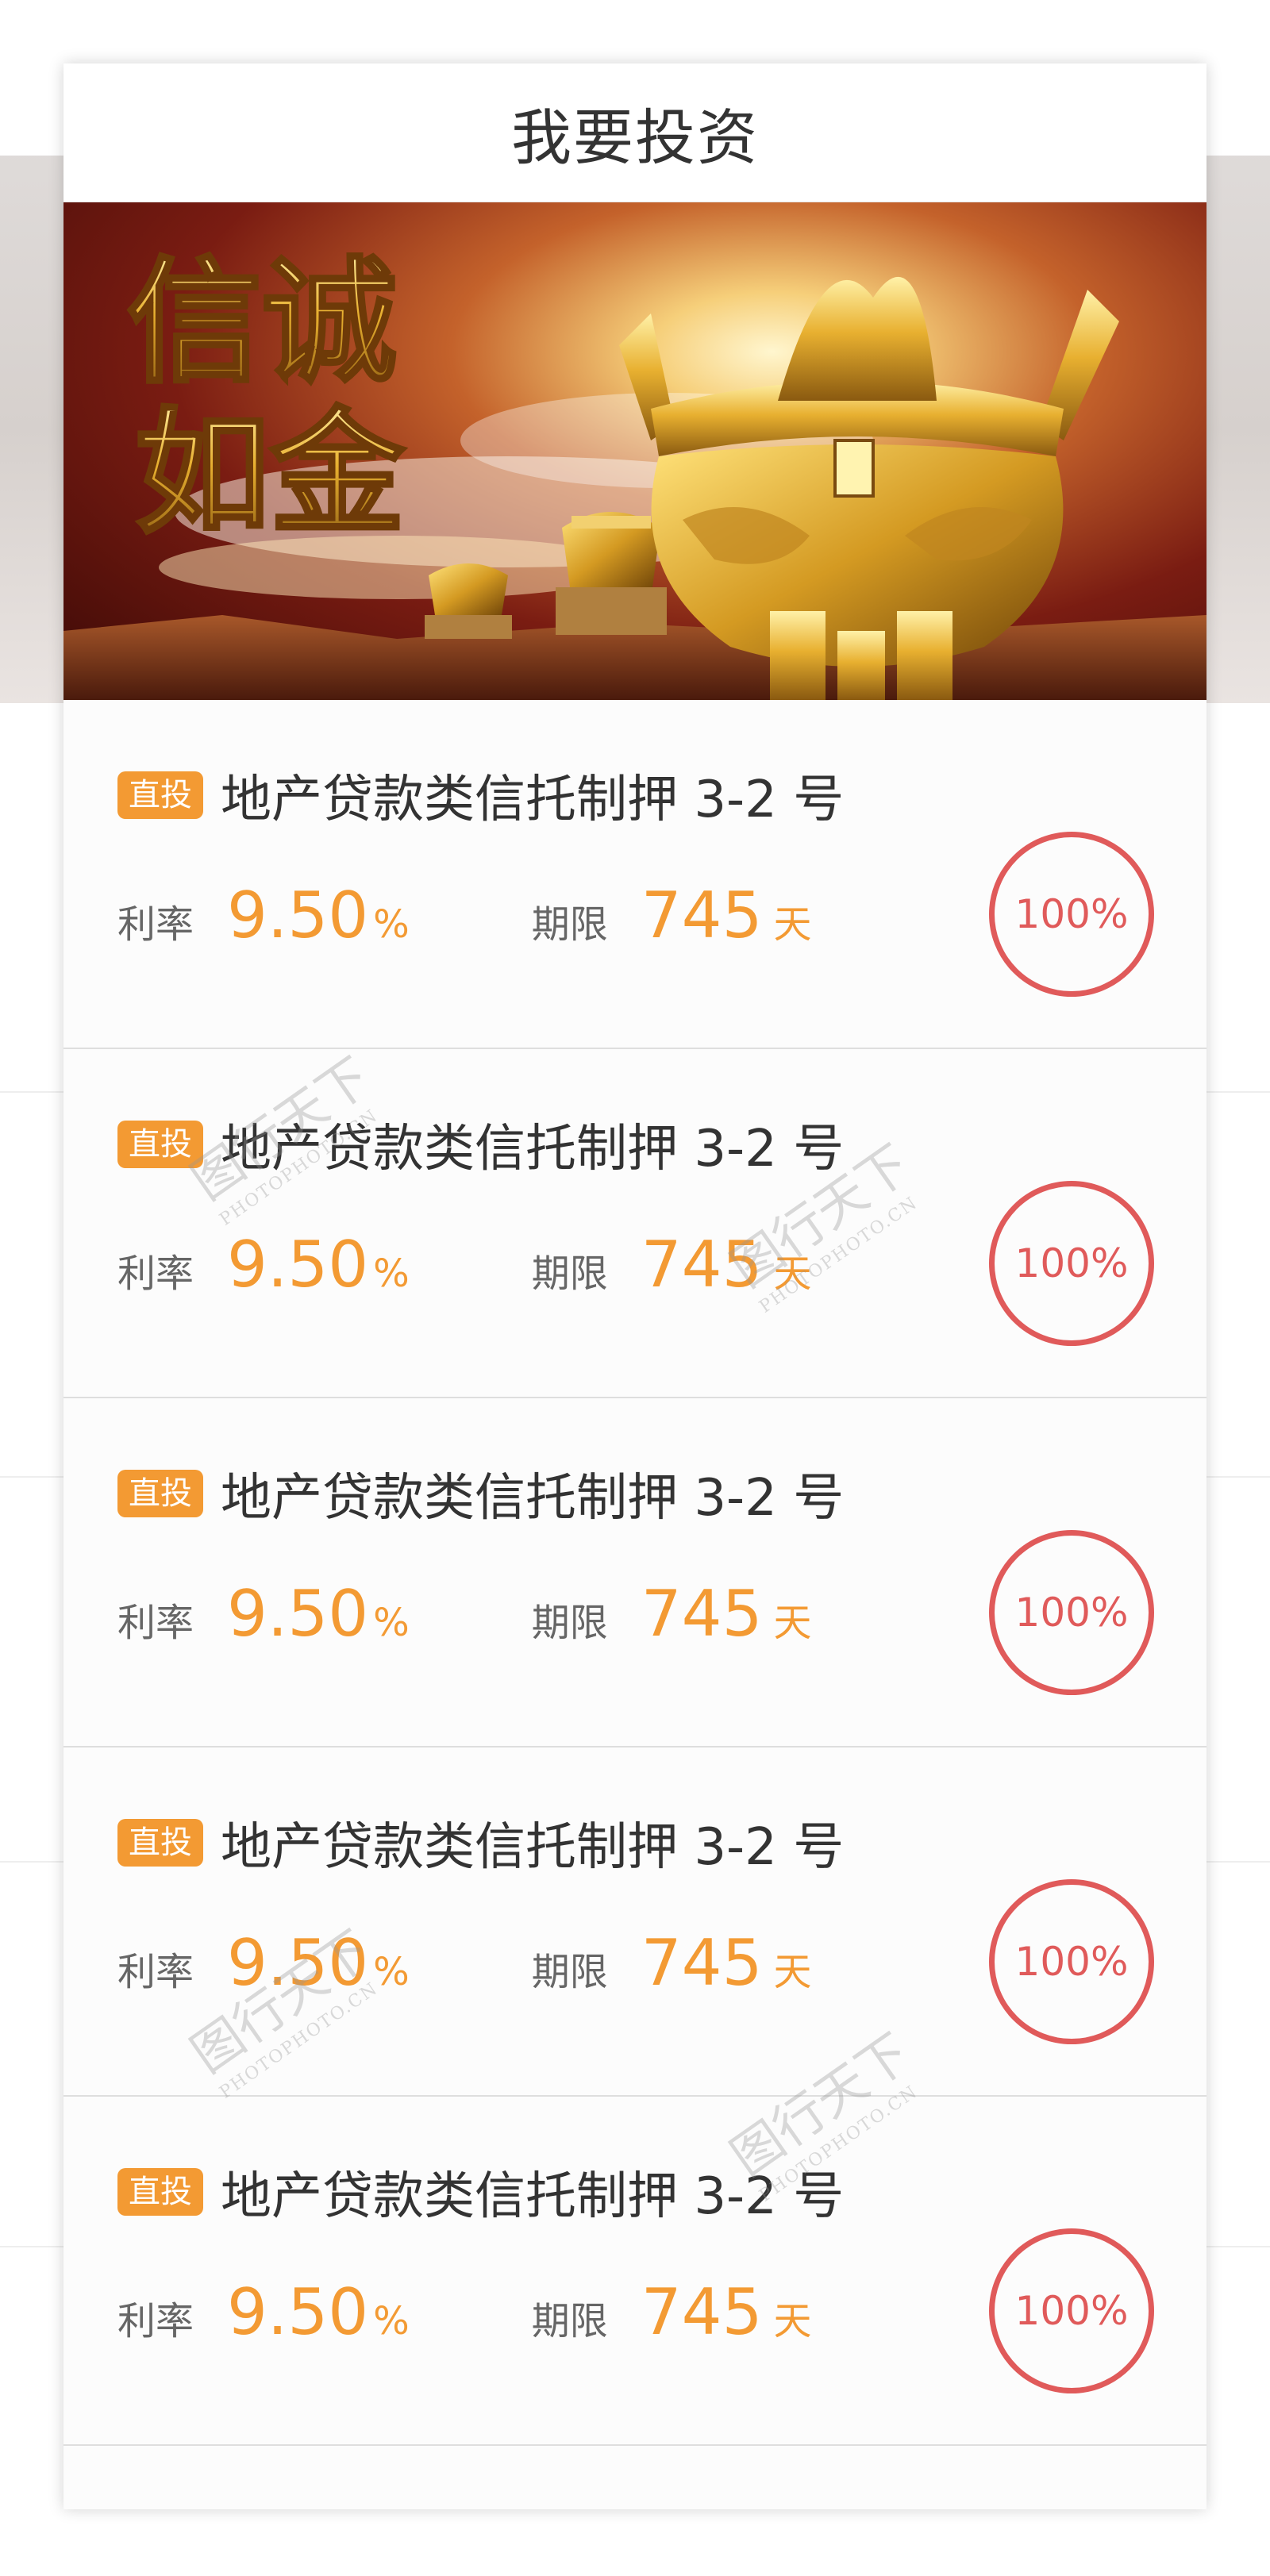 This screenshot has width=1270, height=2576. Describe the element at coordinates (635, 137) in the screenshot. I see `page-title: 我要投资` at that location.